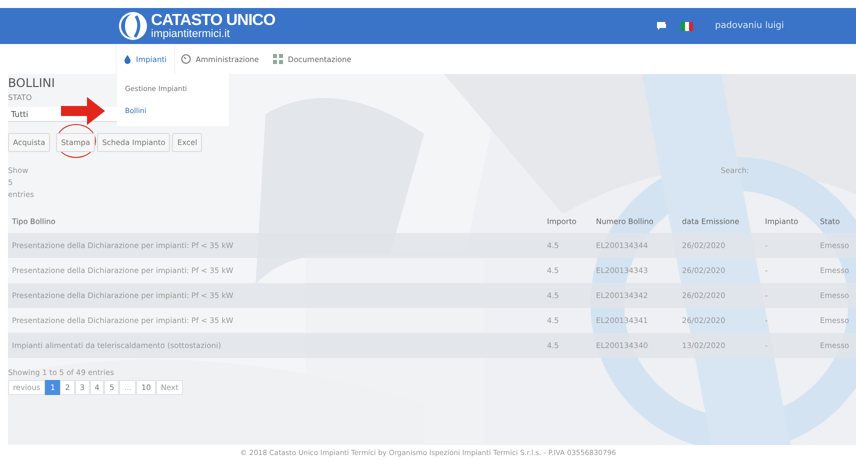 The width and height of the screenshot is (856, 460). Describe the element at coordinates (213, 20) in the screenshot. I see `logo-title: CATASTO UNICO` at that location.